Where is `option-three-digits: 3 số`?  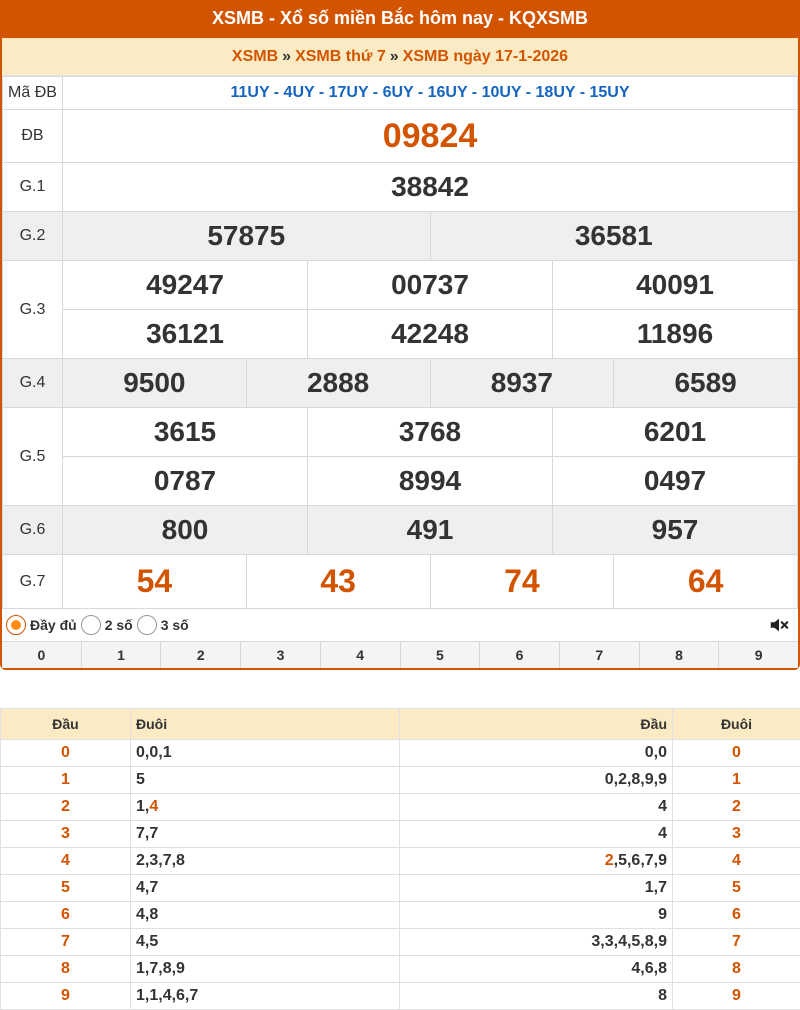
option-three-digits: 3 số is located at coordinates (162, 625).